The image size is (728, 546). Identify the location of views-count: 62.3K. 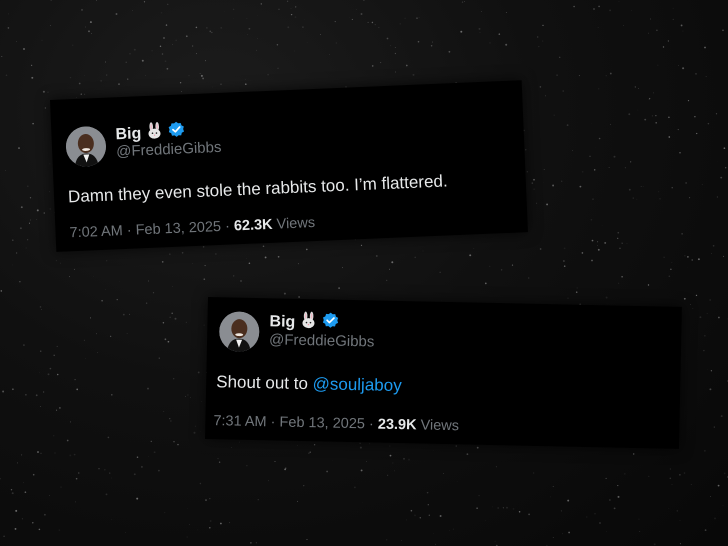
(253, 226).